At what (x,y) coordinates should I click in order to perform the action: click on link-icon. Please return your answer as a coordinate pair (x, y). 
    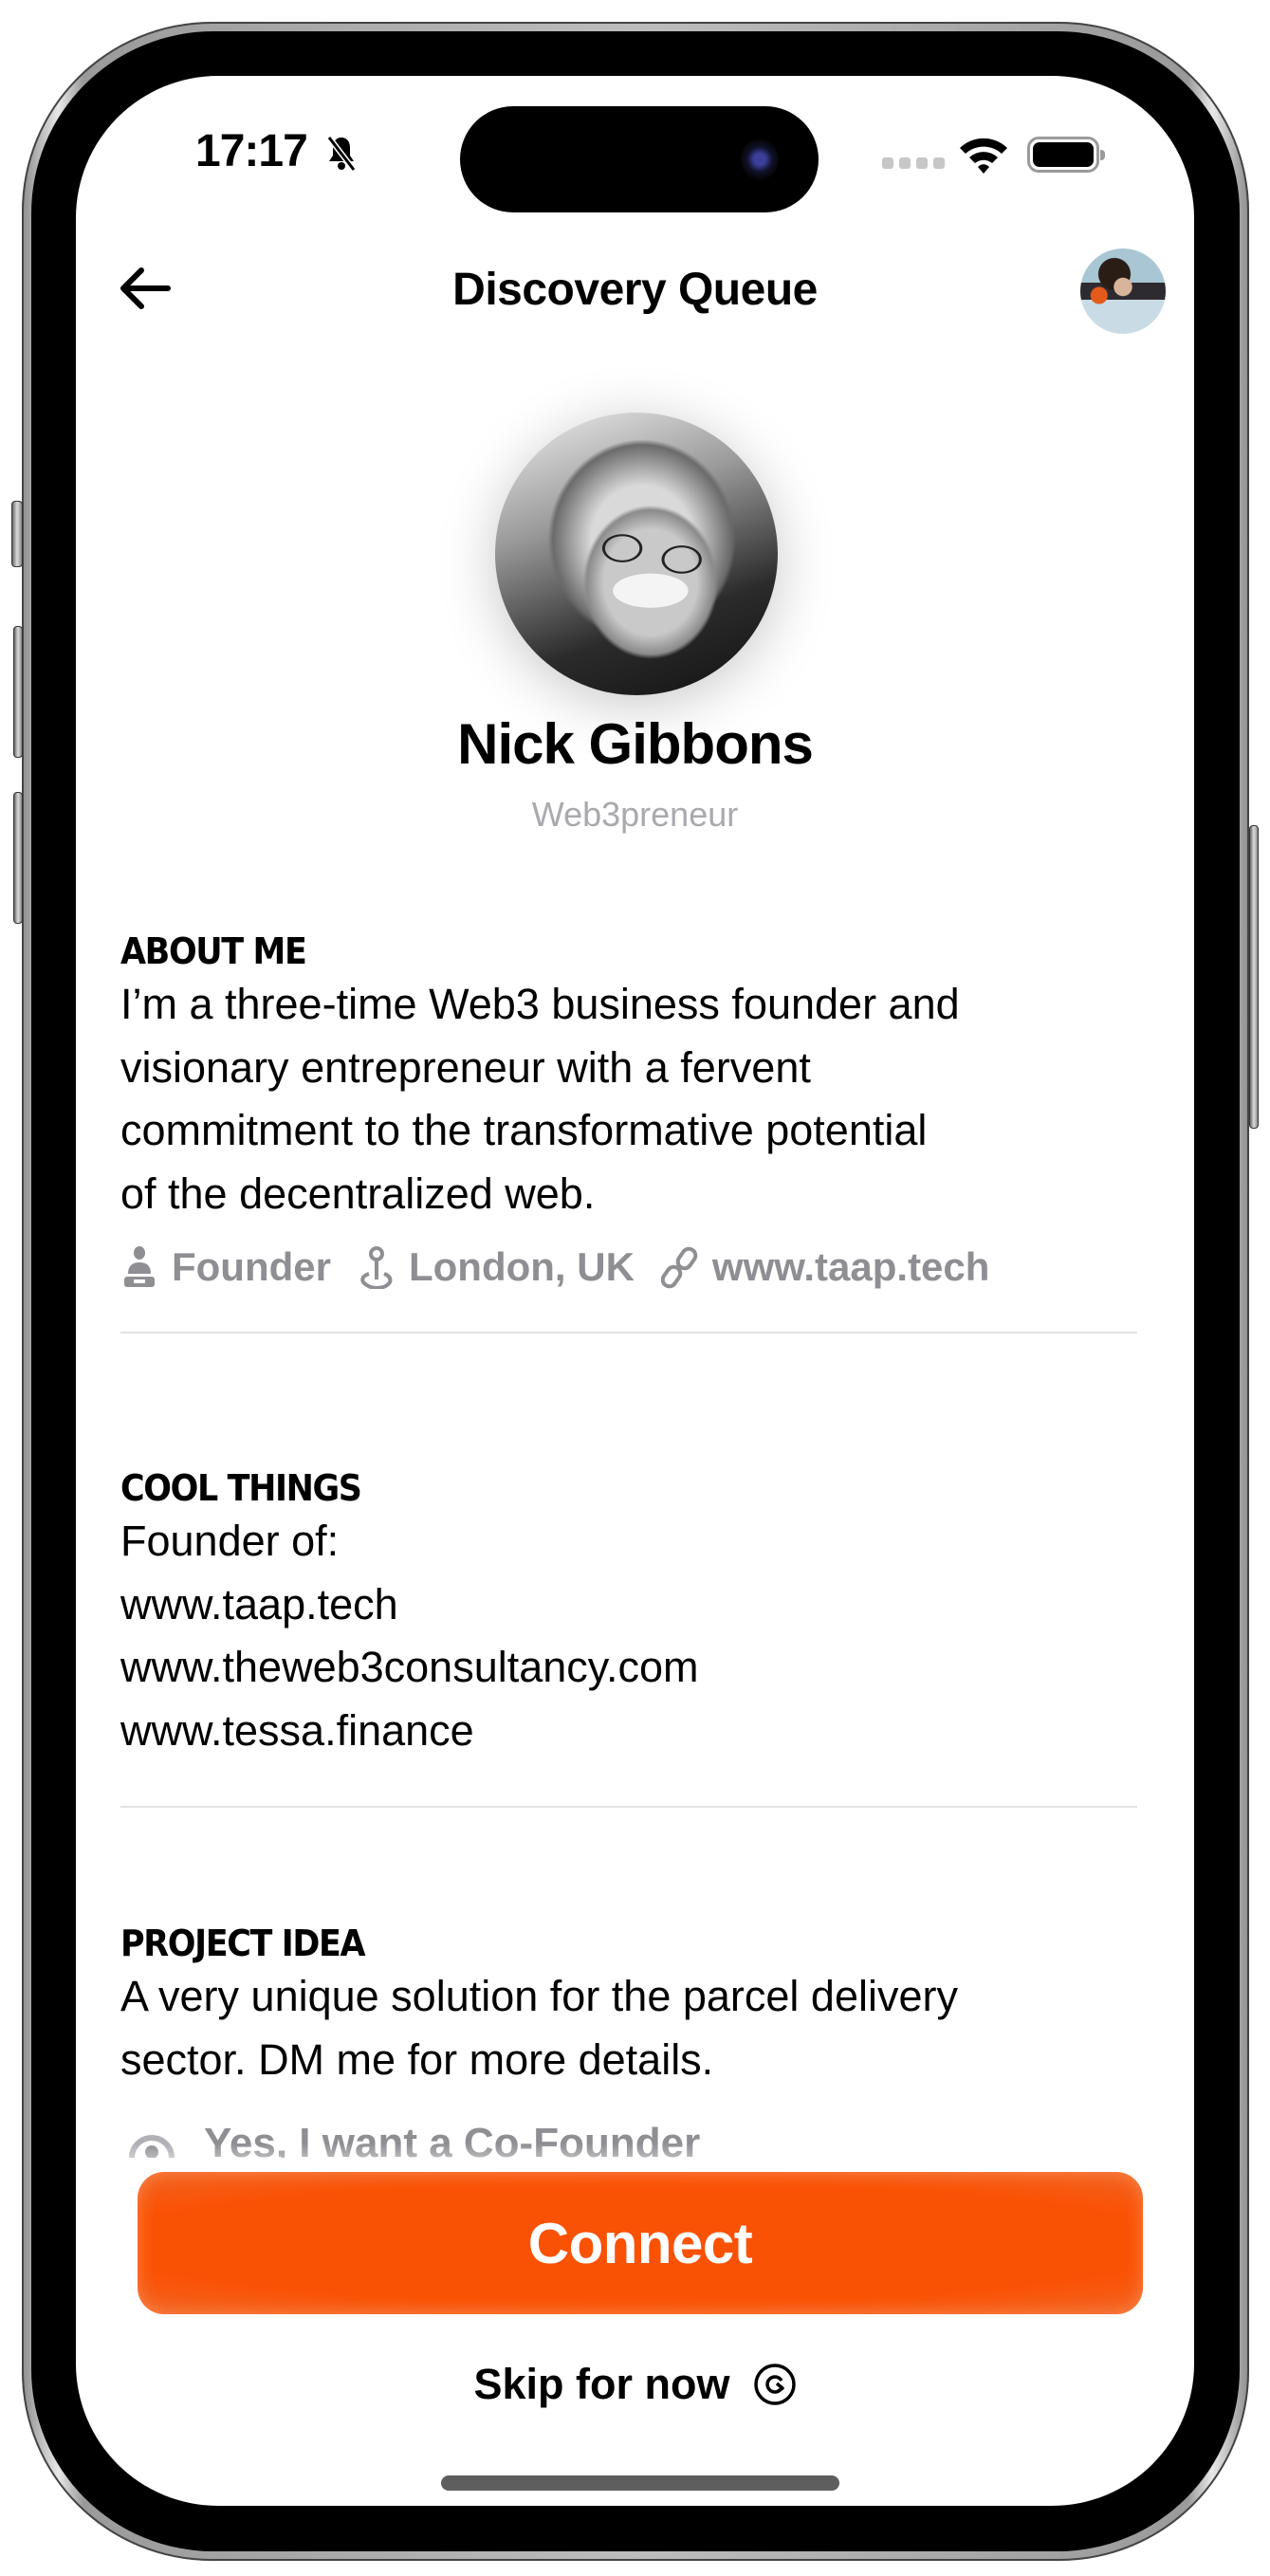
    Looking at the image, I should click on (679, 1267).